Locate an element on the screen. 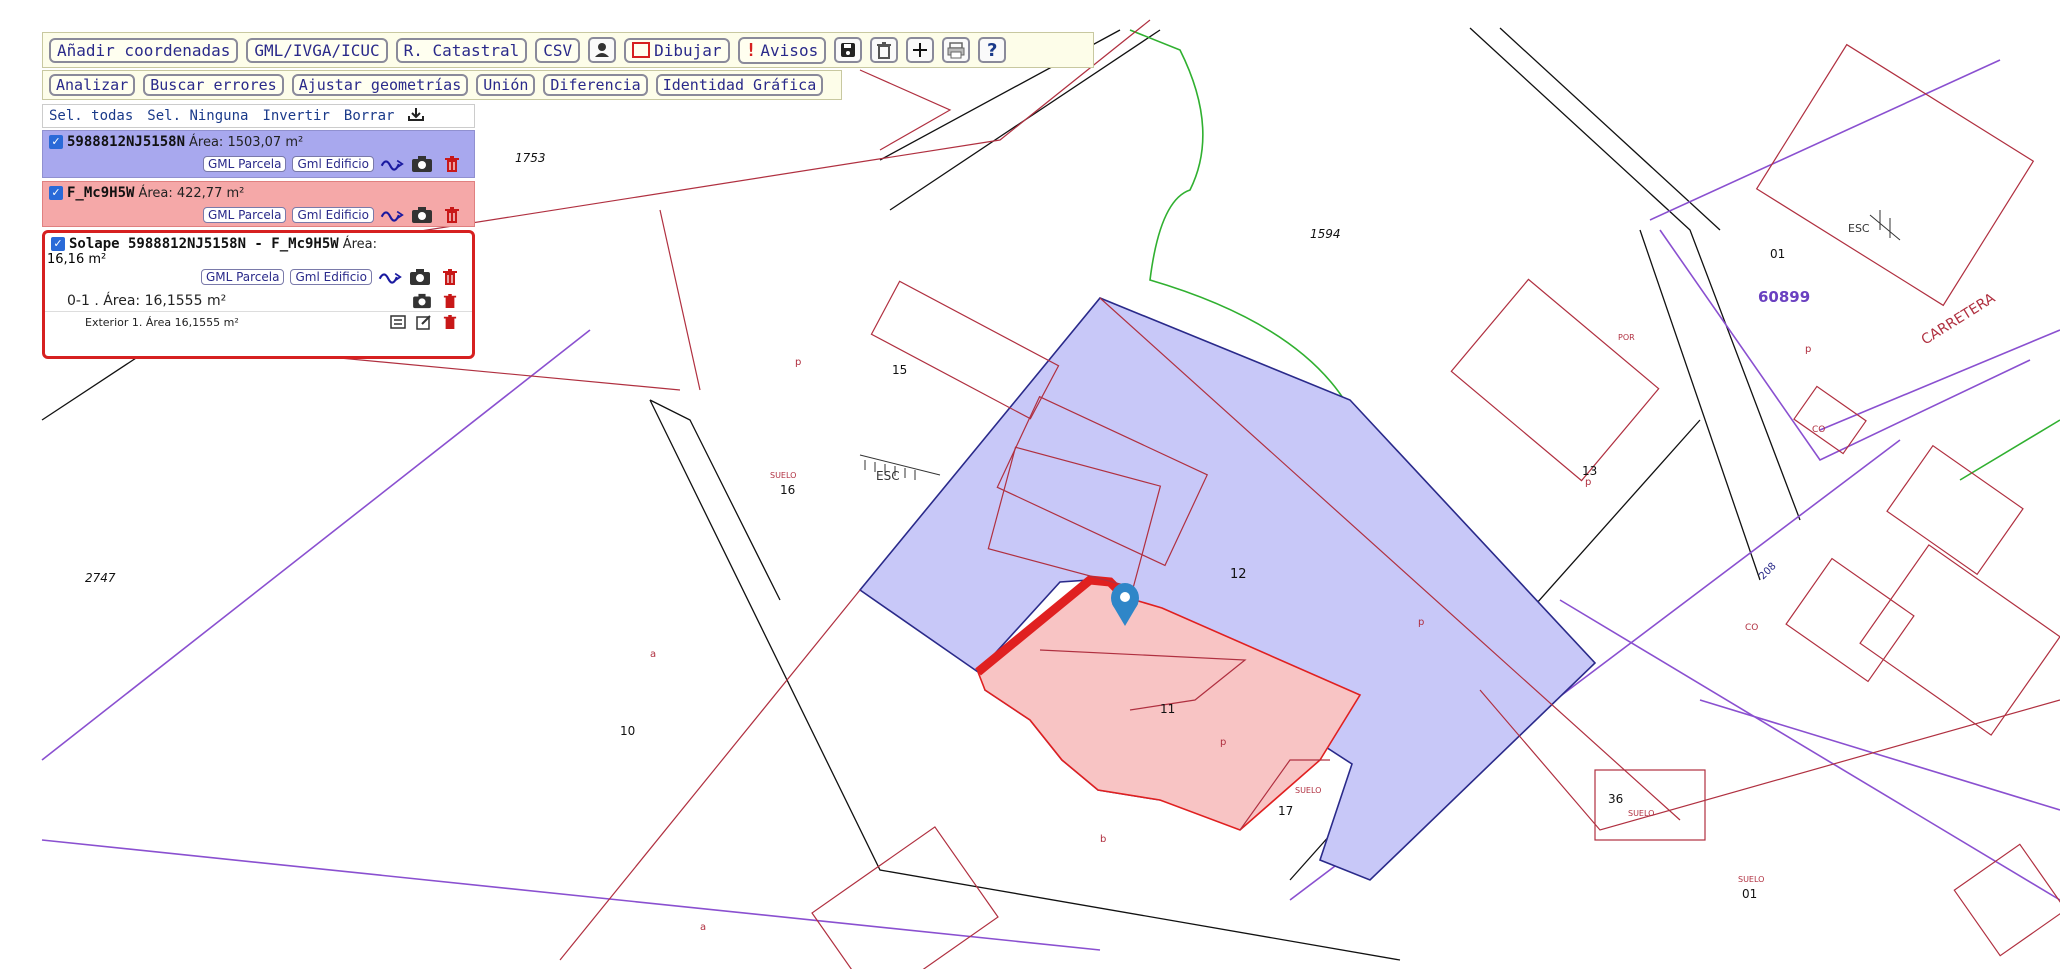  map-label: 208 is located at coordinates (1767, 571).